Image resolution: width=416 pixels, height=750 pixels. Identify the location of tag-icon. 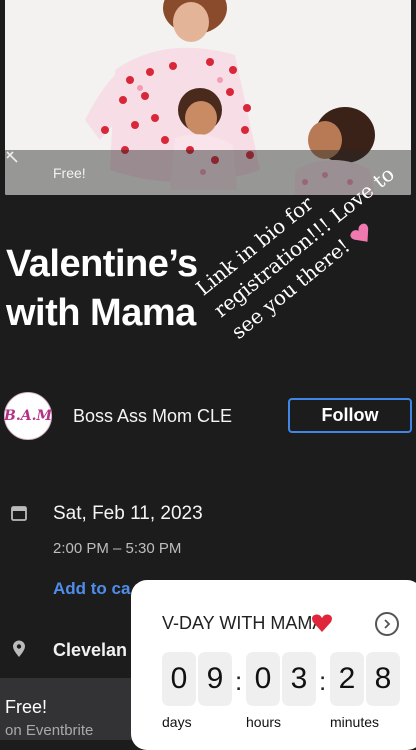
(25, 165).